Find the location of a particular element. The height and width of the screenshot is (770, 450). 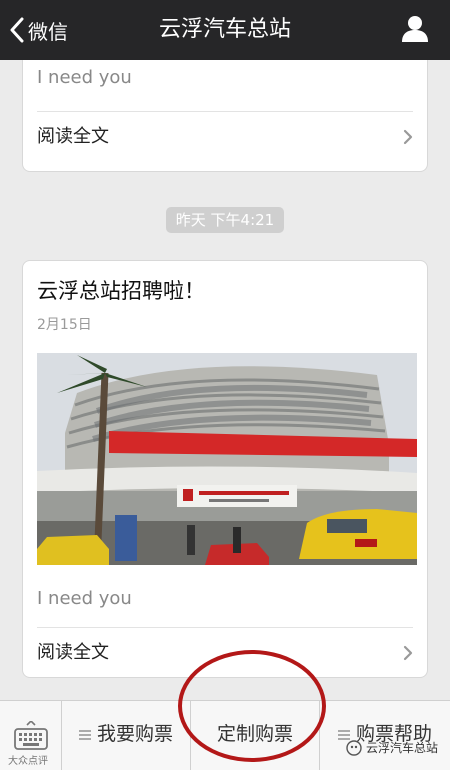

navigation-bar: 微信 云浮汽车总站 is located at coordinates (225, 30).